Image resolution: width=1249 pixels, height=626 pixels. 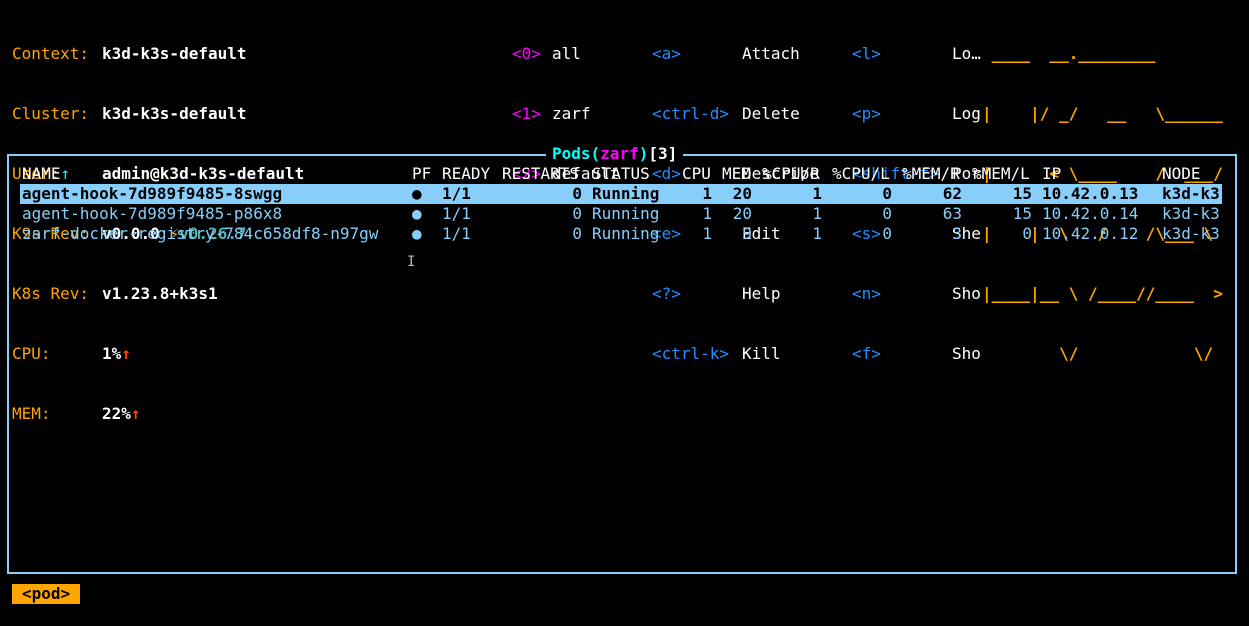 What do you see at coordinates (696, 174) in the screenshot?
I see `col-header-cpu: CPU` at bounding box center [696, 174].